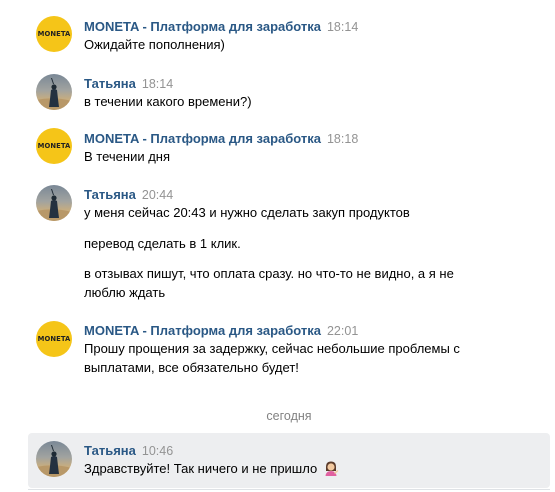  I want to click on message-header: Татьяна 18:14, so click(128, 84).